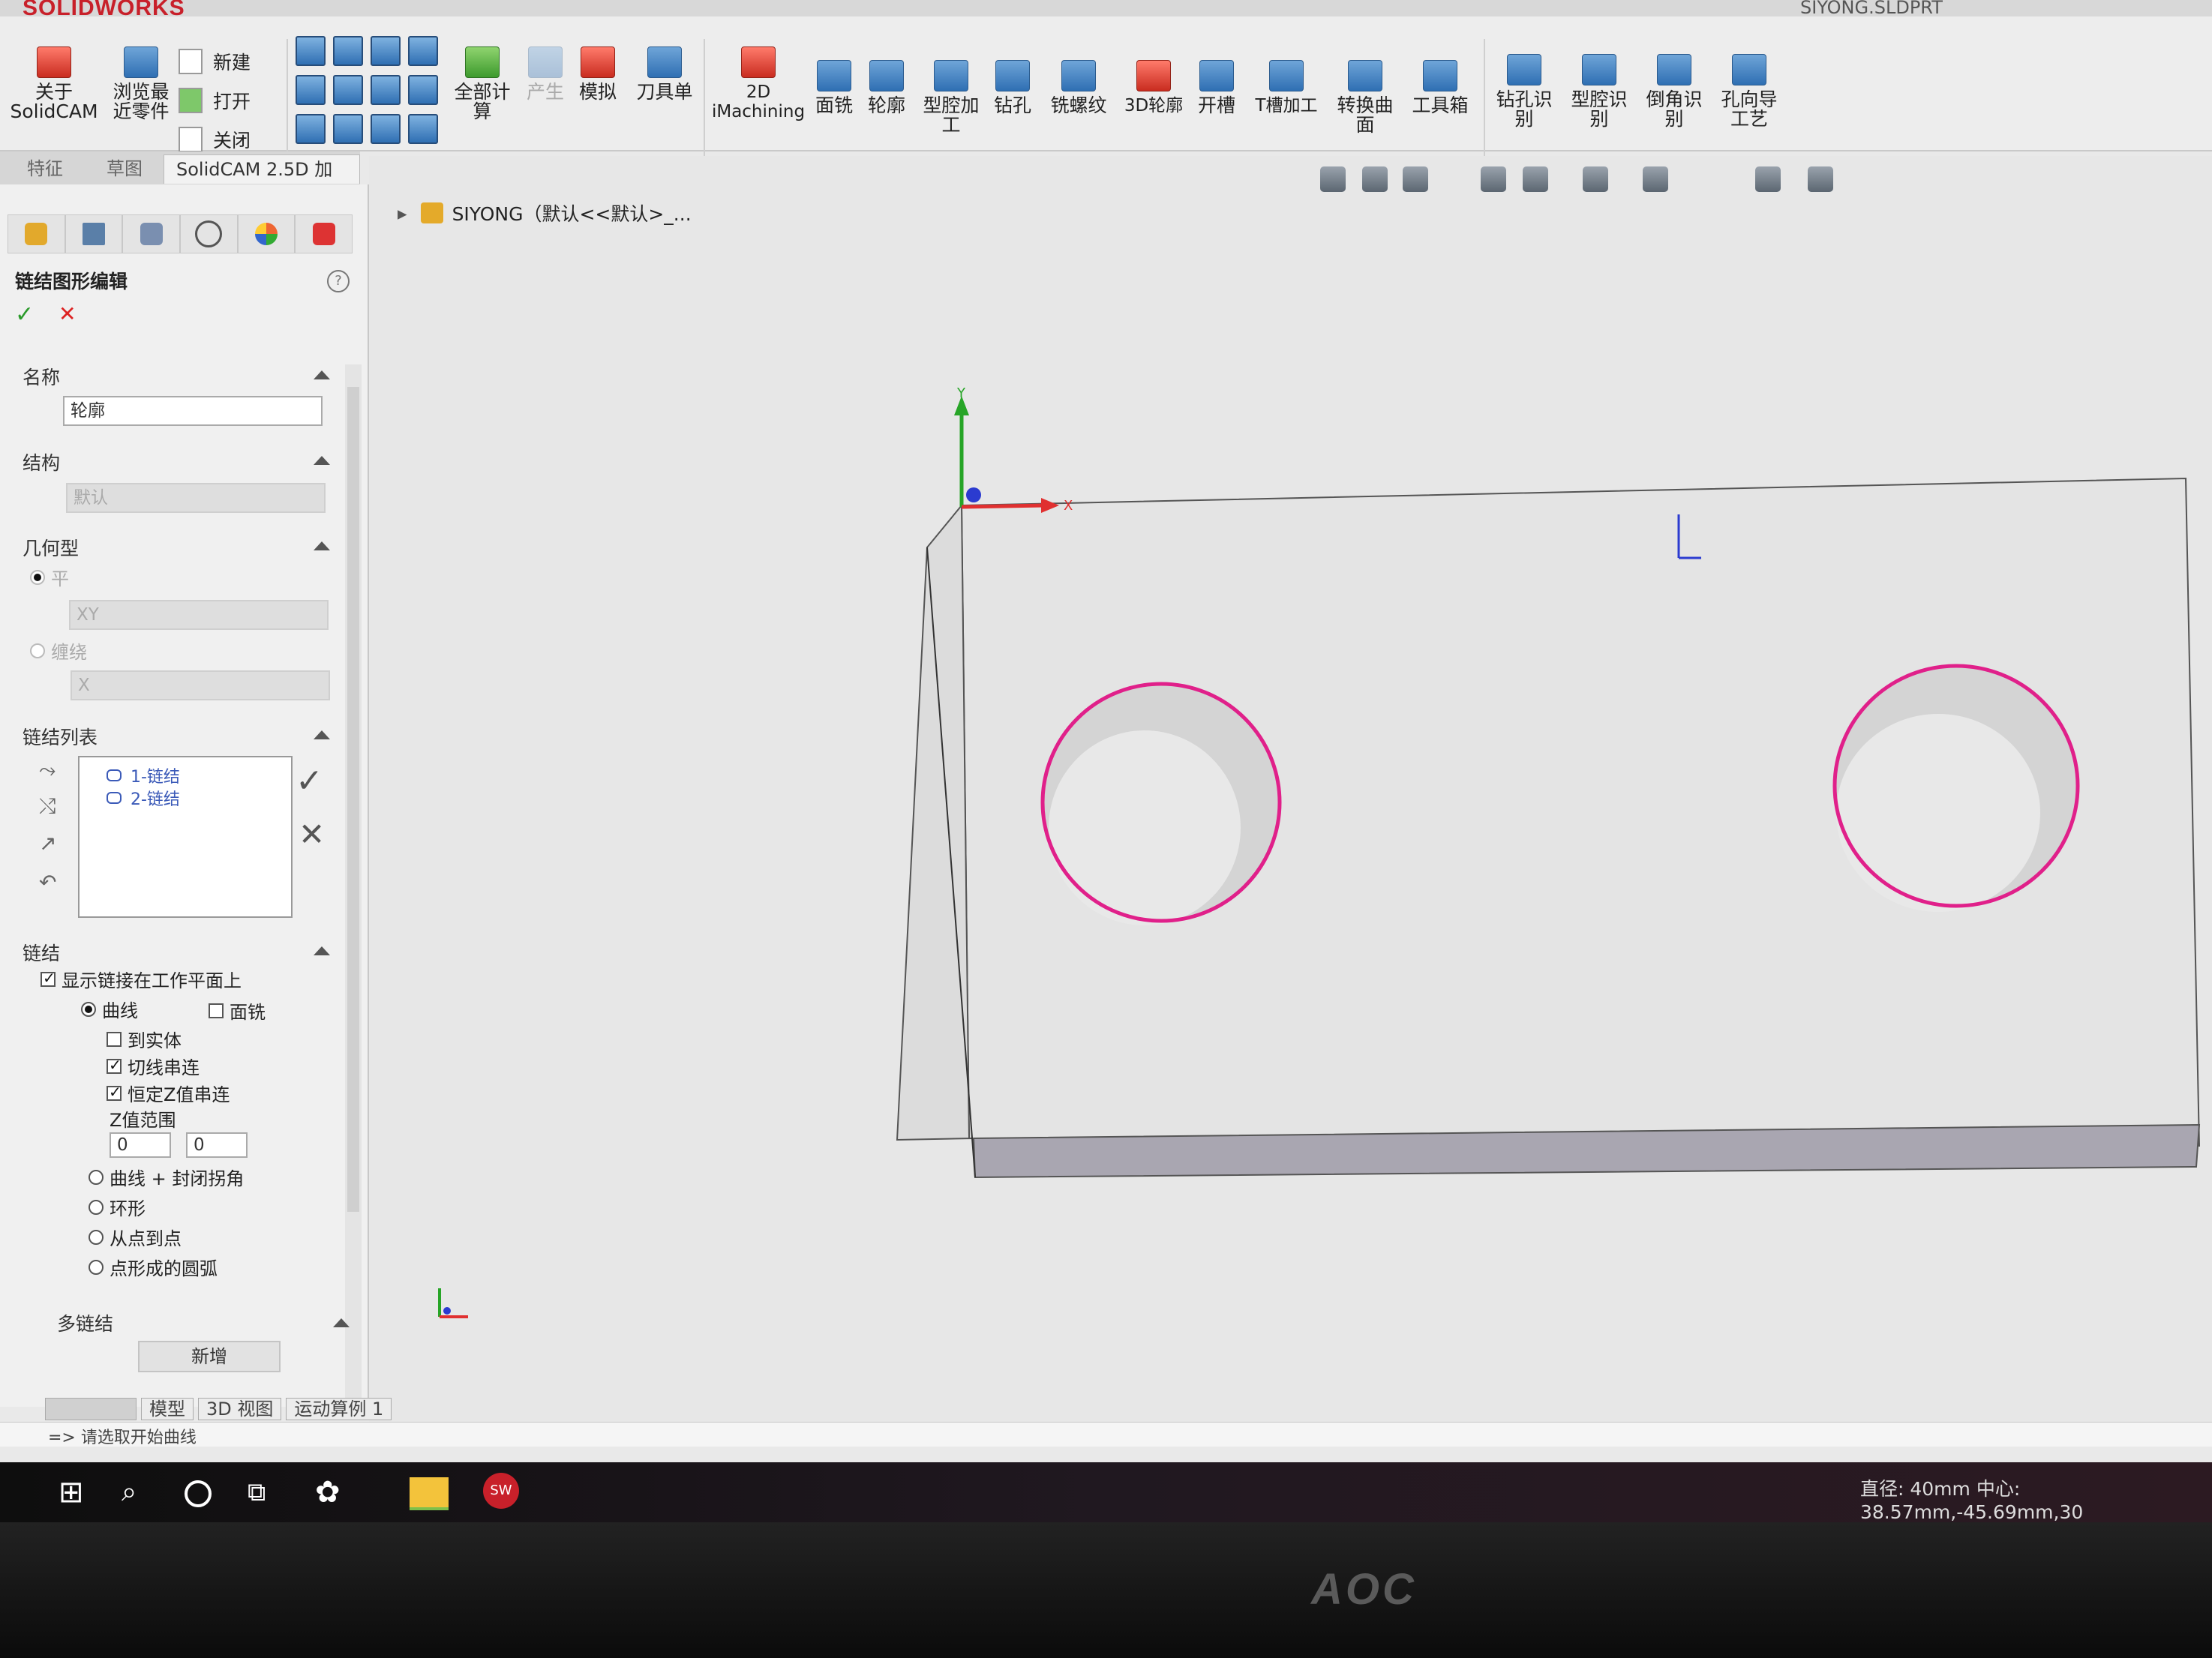 The image size is (2212, 1658). Describe the element at coordinates (199, 615) in the screenshot. I see `plane-select: XY` at that location.